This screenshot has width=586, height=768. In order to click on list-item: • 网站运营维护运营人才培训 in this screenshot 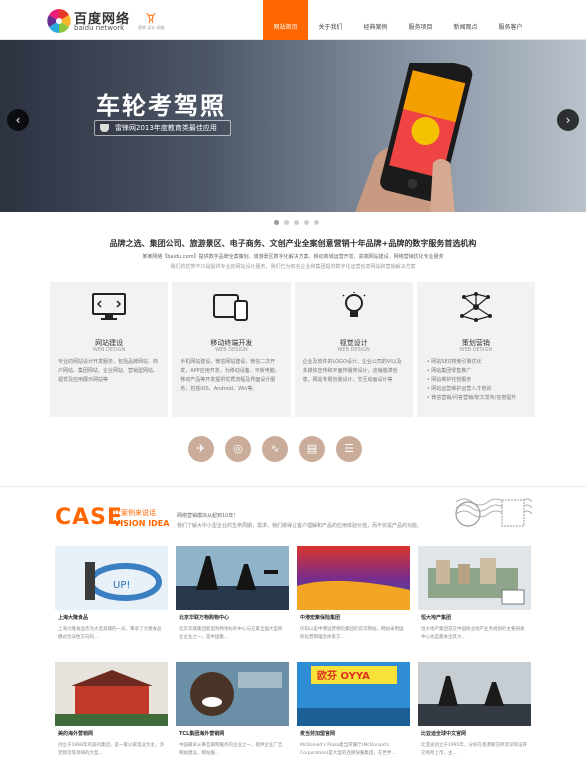, I will do `click(459, 389)`.